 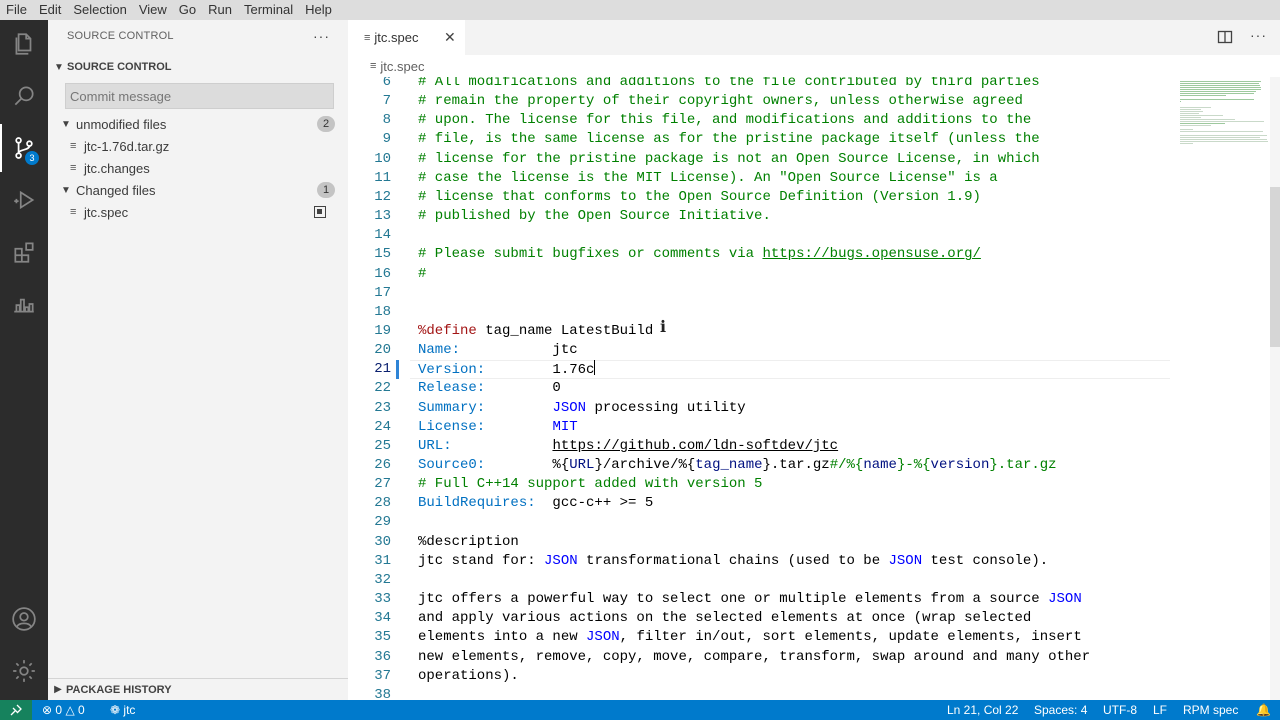 What do you see at coordinates (326, 124) in the screenshot?
I see `group-count-badge: 2` at bounding box center [326, 124].